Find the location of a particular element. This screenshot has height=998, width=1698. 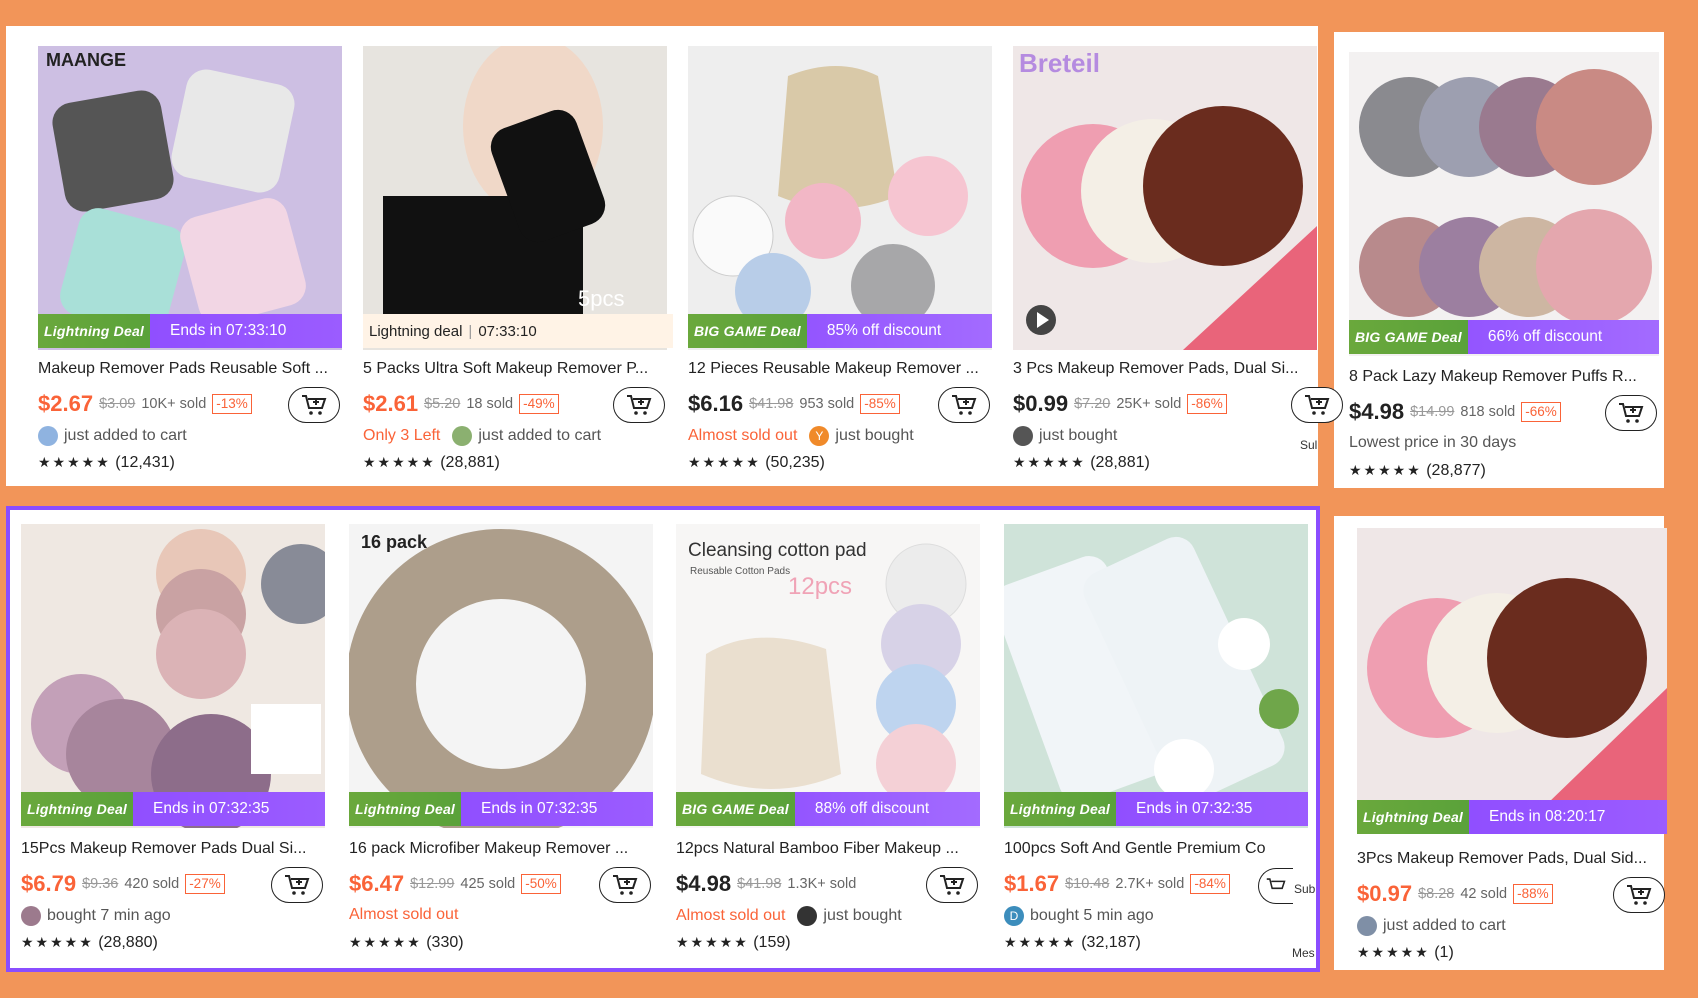

sale-price: $0.99 is located at coordinates (1041, 403).